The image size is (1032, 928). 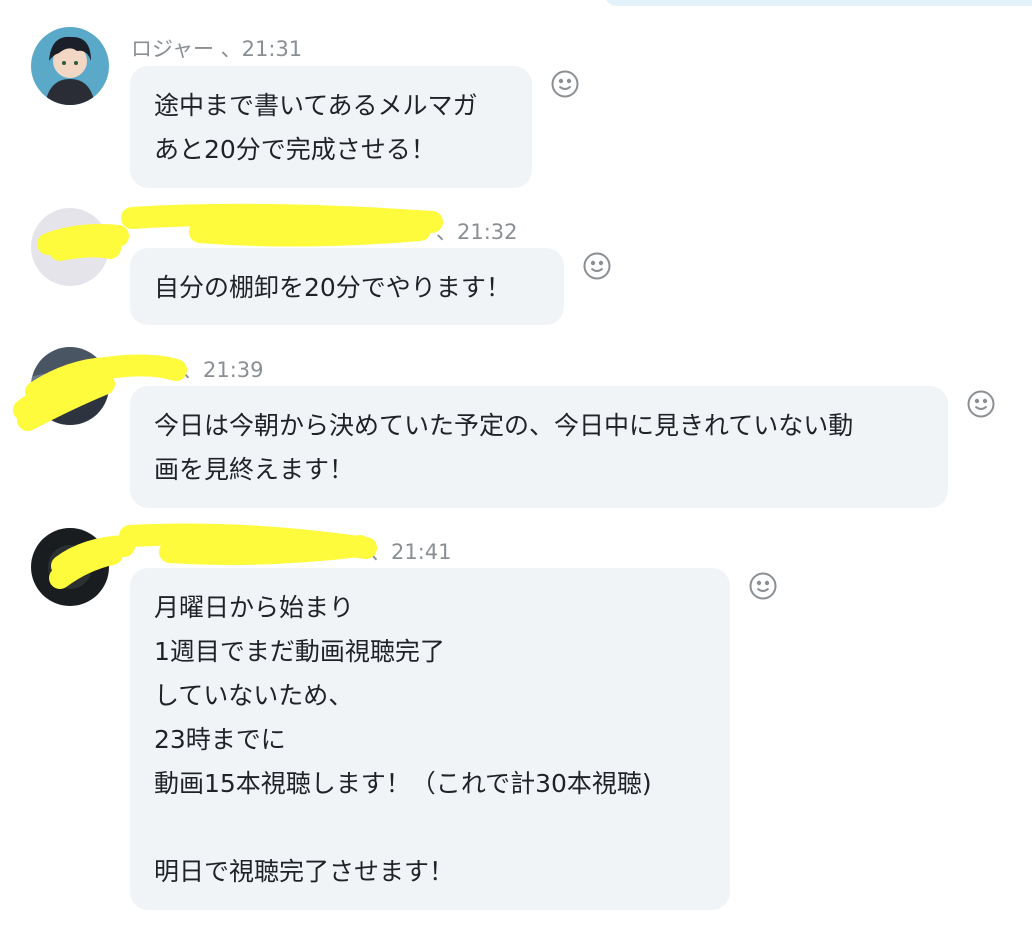 I want to click on message-time: 21:41, so click(x=421, y=552).